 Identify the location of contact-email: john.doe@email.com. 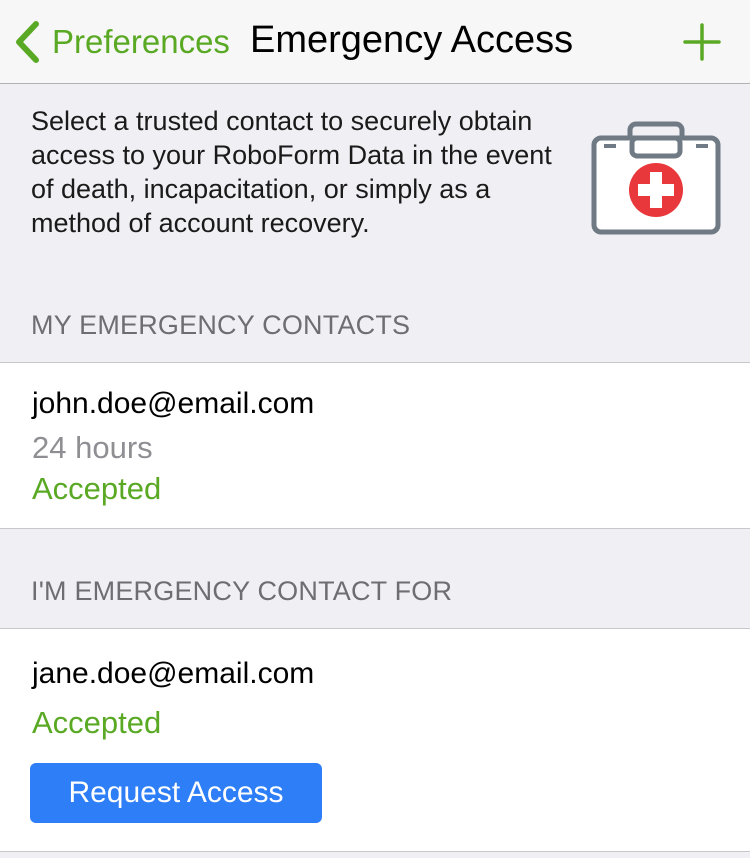
(173, 403).